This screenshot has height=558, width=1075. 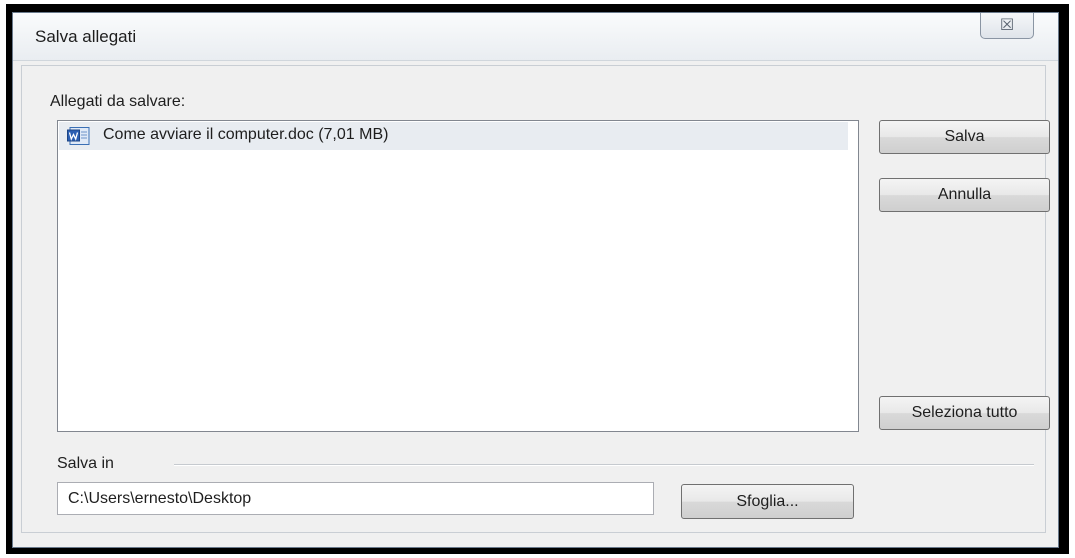 What do you see at coordinates (85, 463) in the screenshot?
I see `save-in-label: Salva in` at bounding box center [85, 463].